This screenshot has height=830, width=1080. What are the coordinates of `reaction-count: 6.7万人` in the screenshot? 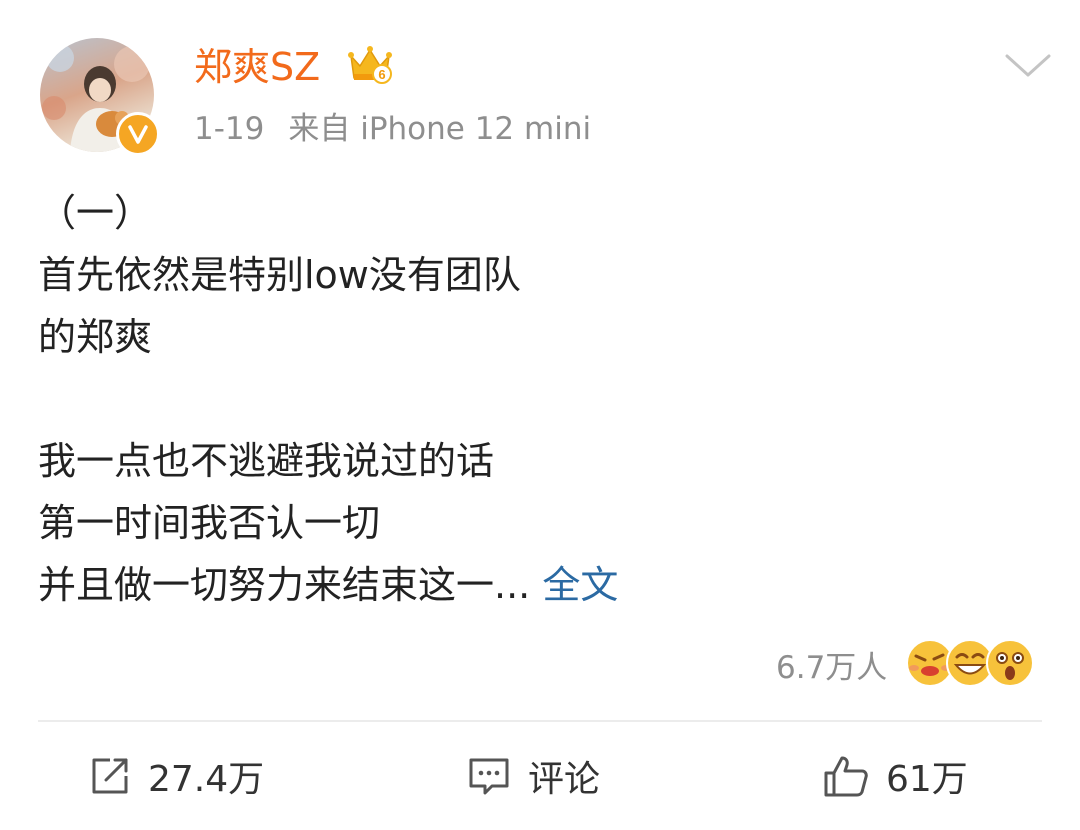 It's located at (832, 667).